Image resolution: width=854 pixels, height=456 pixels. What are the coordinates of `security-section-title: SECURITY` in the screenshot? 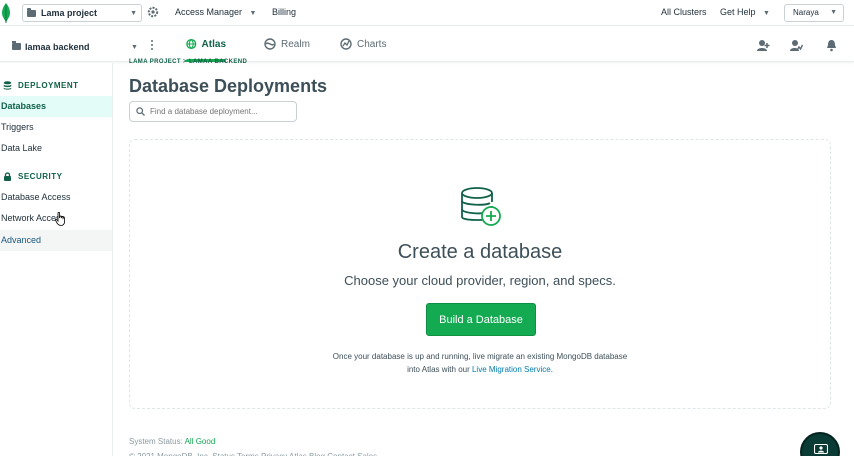 It's located at (40, 176).